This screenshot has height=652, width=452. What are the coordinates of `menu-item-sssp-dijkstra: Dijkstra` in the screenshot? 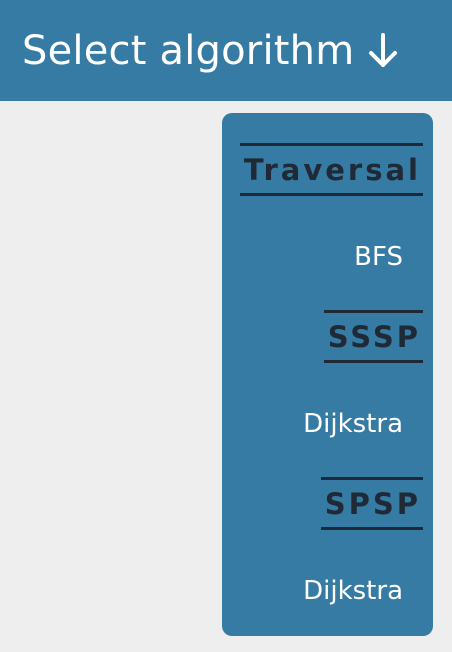 It's located at (353, 424).